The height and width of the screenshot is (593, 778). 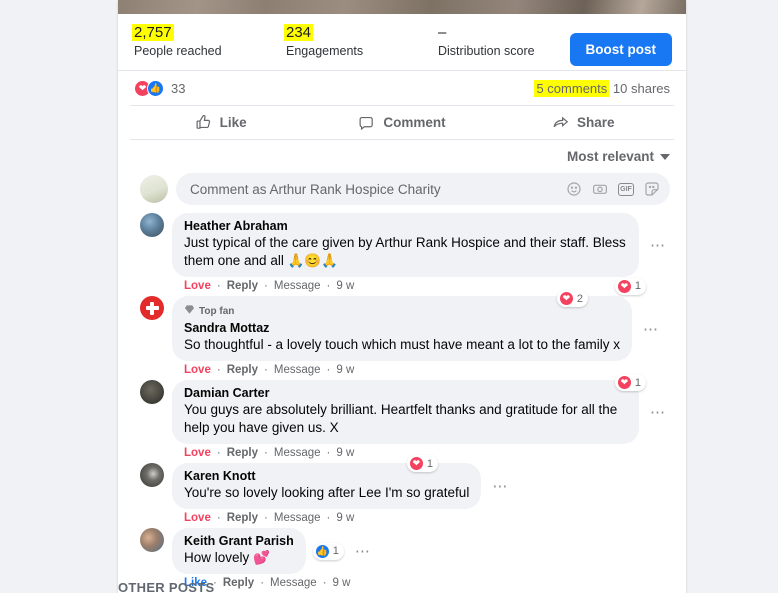 I want to click on comment-sort-row: Most relevant, so click(x=402, y=155).